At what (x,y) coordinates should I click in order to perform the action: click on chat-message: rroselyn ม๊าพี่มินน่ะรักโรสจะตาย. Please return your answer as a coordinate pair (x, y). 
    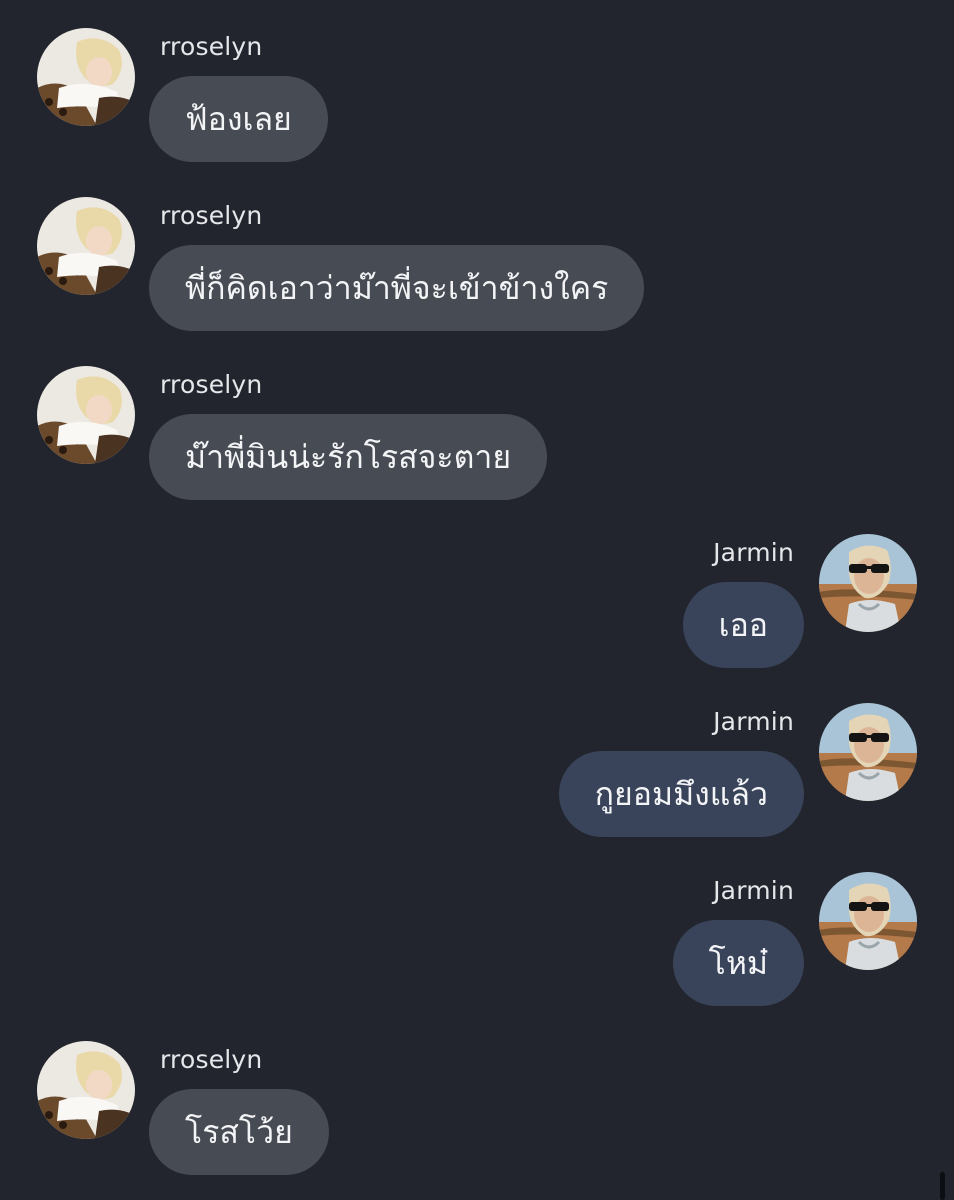
    Looking at the image, I should click on (477, 422).